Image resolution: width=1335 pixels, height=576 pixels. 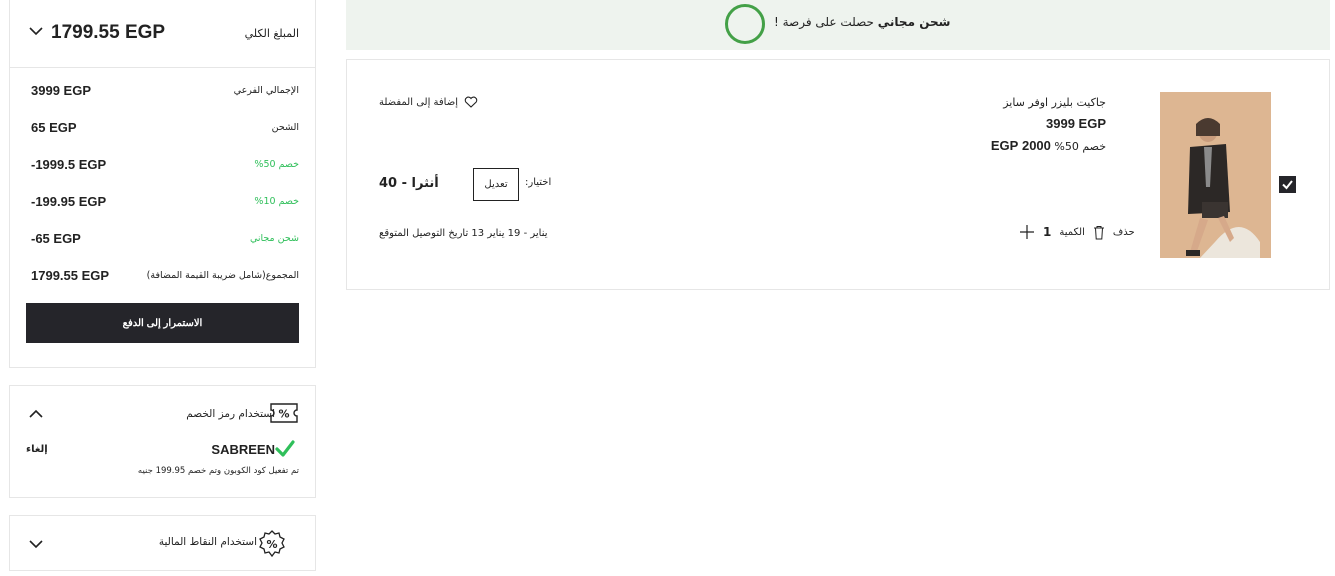 I want to click on summary-row-value: -199.95 EGP, so click(x=69, y=201).